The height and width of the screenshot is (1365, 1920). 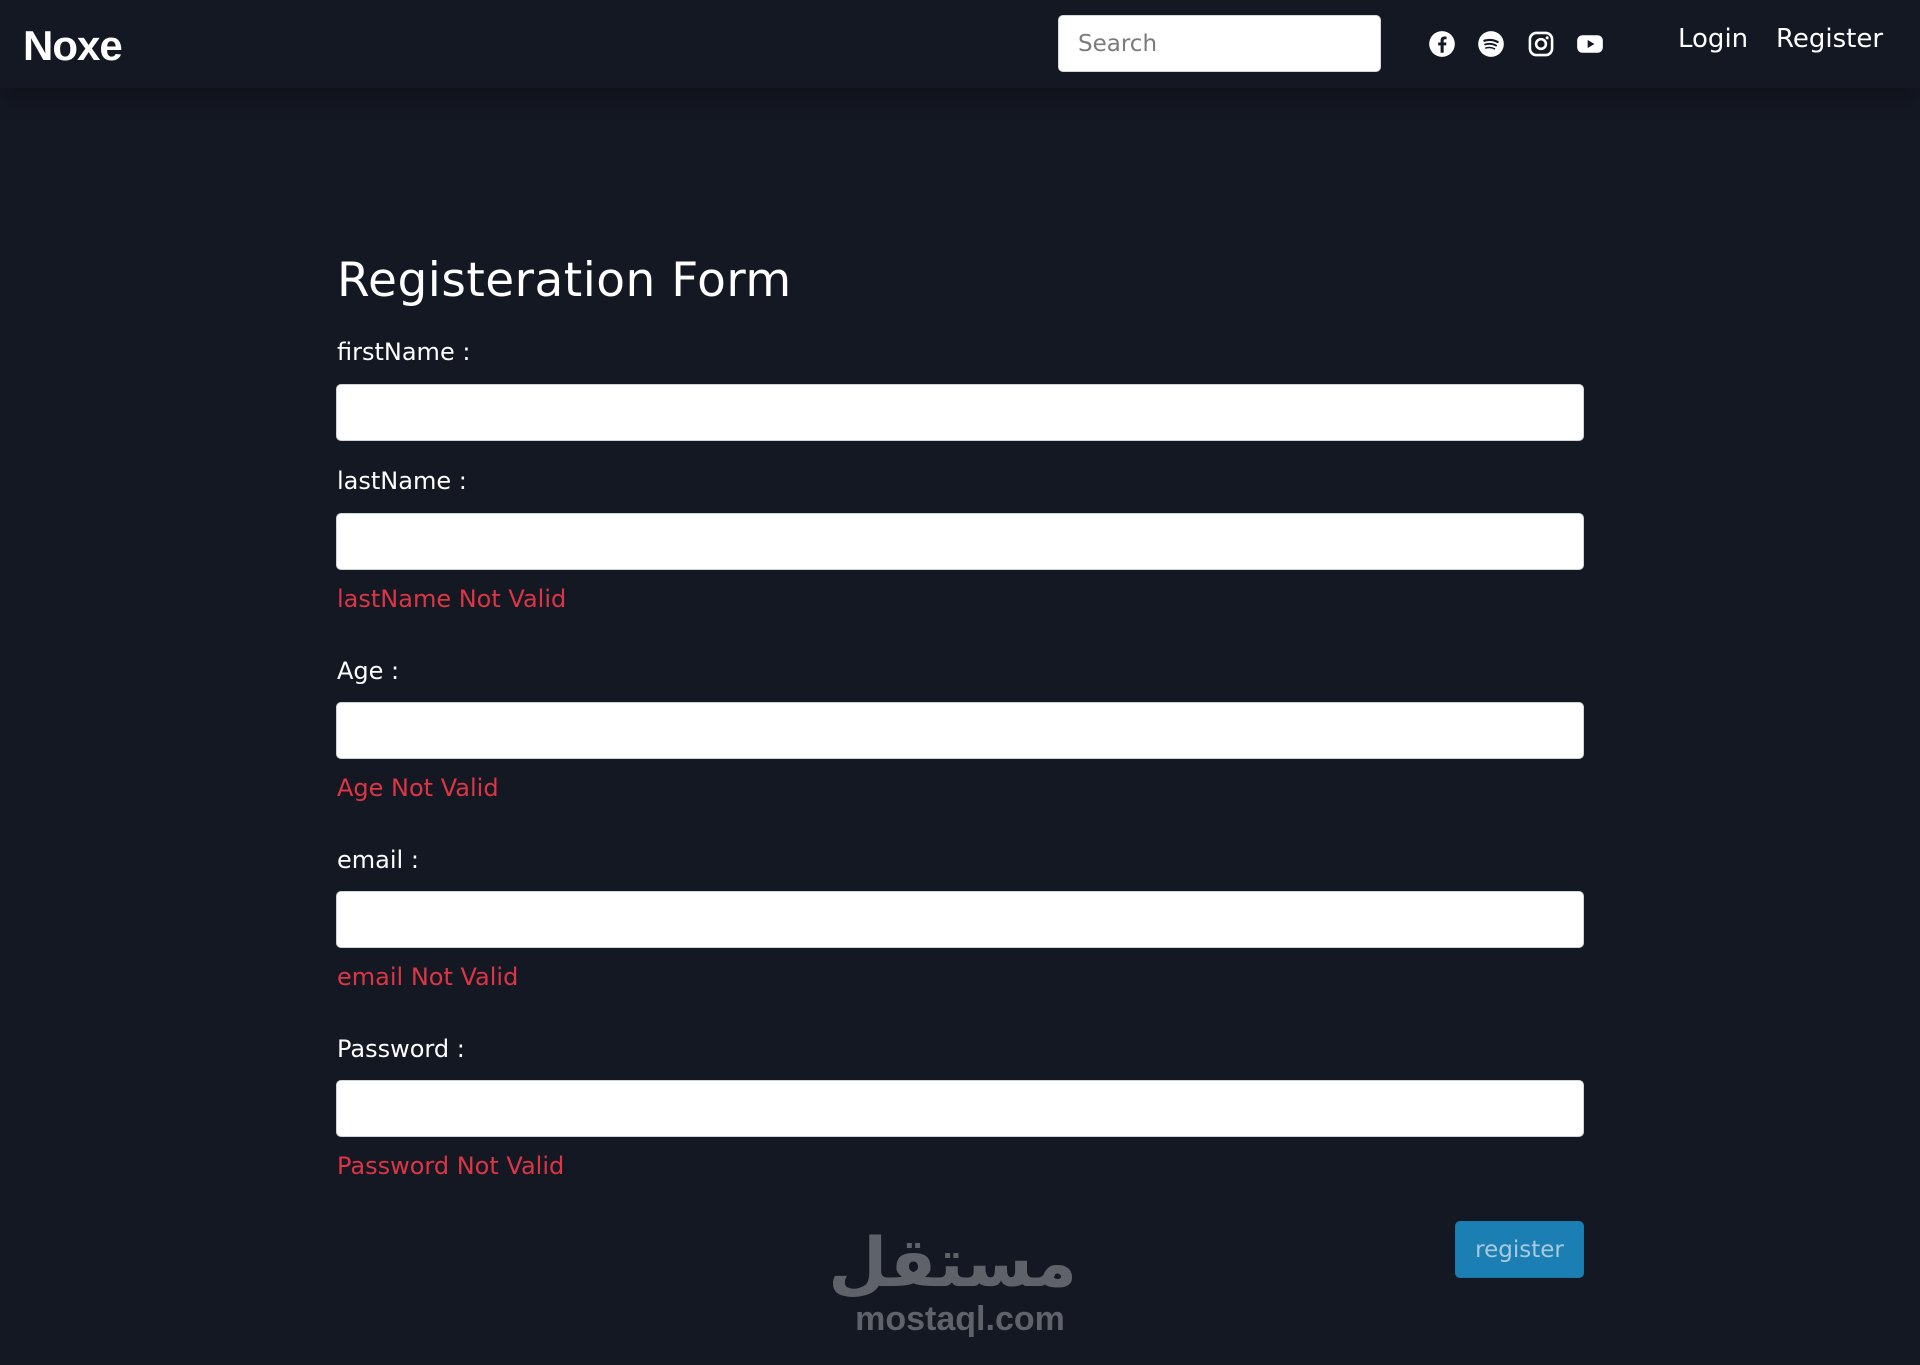 What do you see at coordinates (418, 788) in the screenshot?
I see `age-error: Age Not Valid` at bounding box center [418, 788].